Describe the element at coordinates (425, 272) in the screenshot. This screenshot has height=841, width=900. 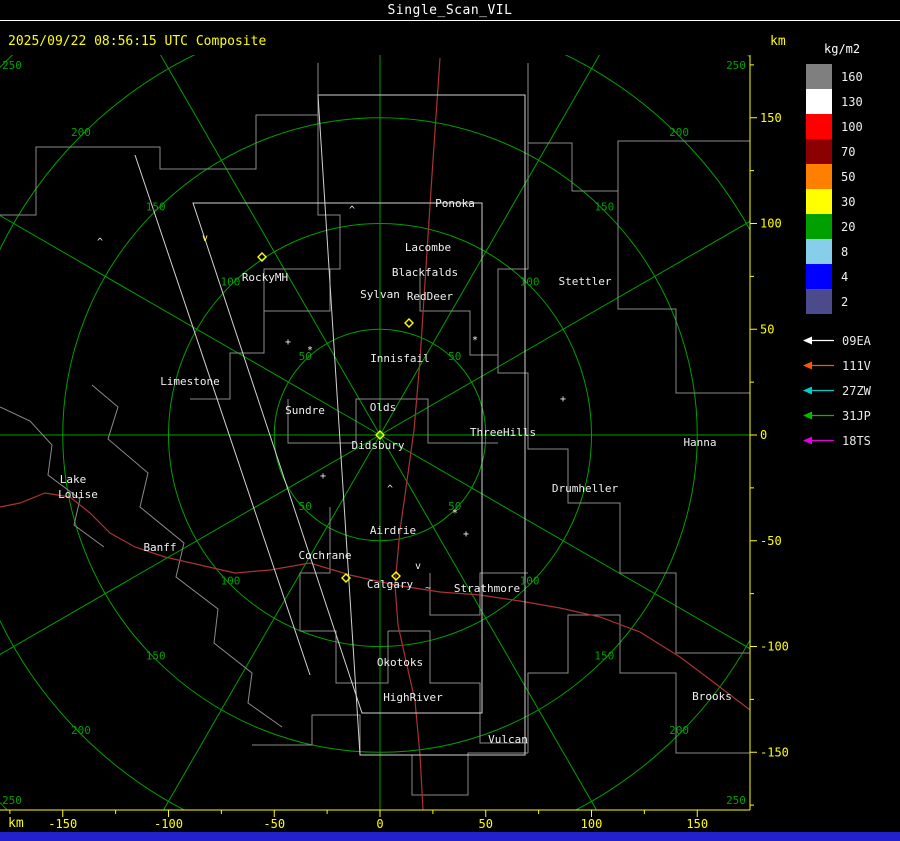
I see `city-label: Blackfalds` at that location.